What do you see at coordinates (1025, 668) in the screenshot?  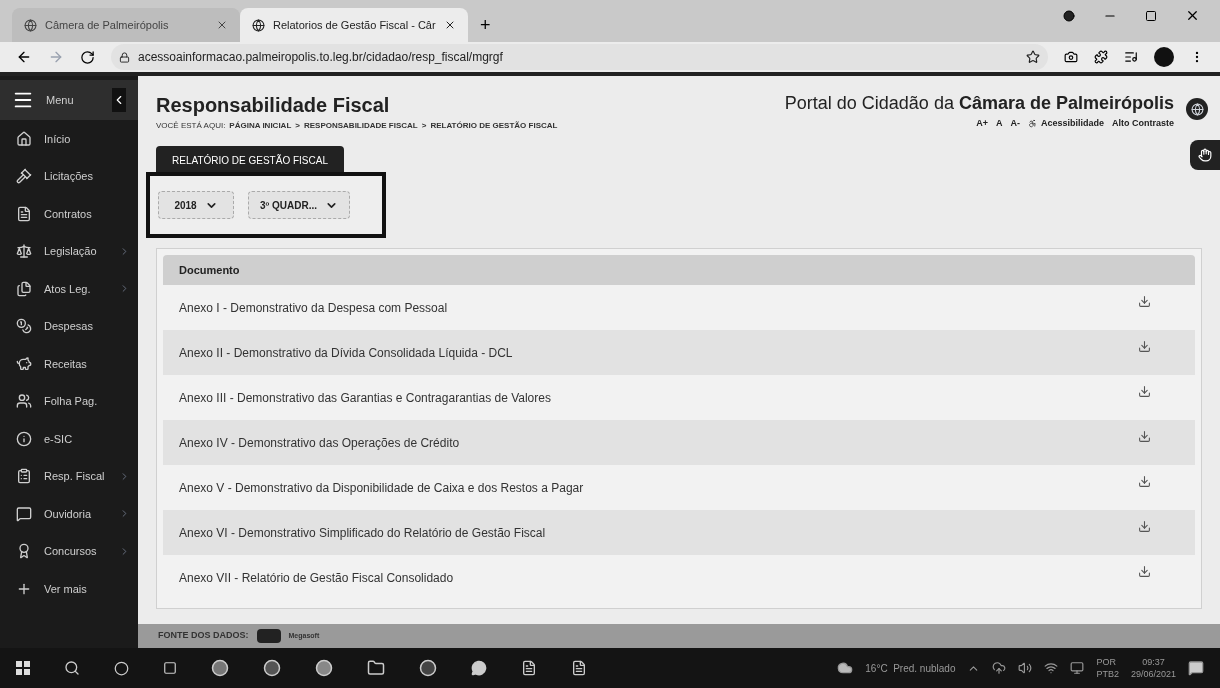 I see `volume-icon` at bounding box center [1025, 668].